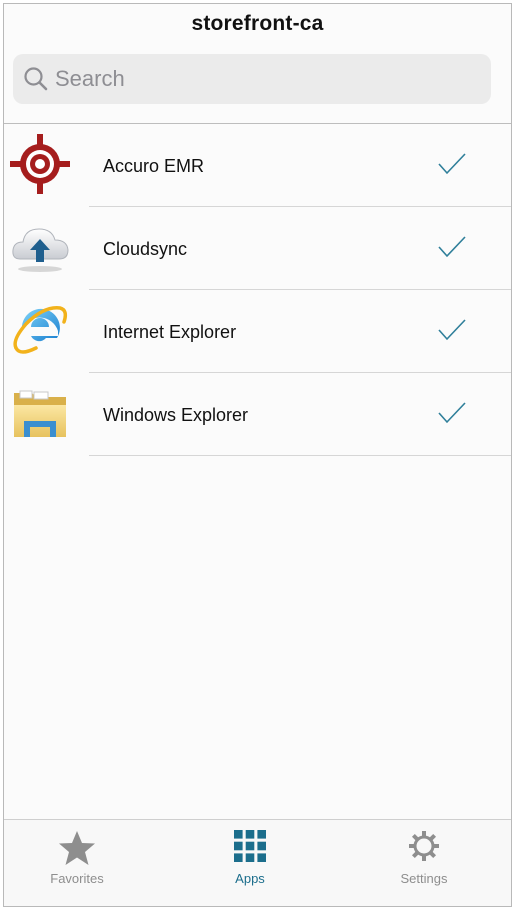 The width and height of the screenshot is (517, 911). I want to click on search-input, so click(265, 79).